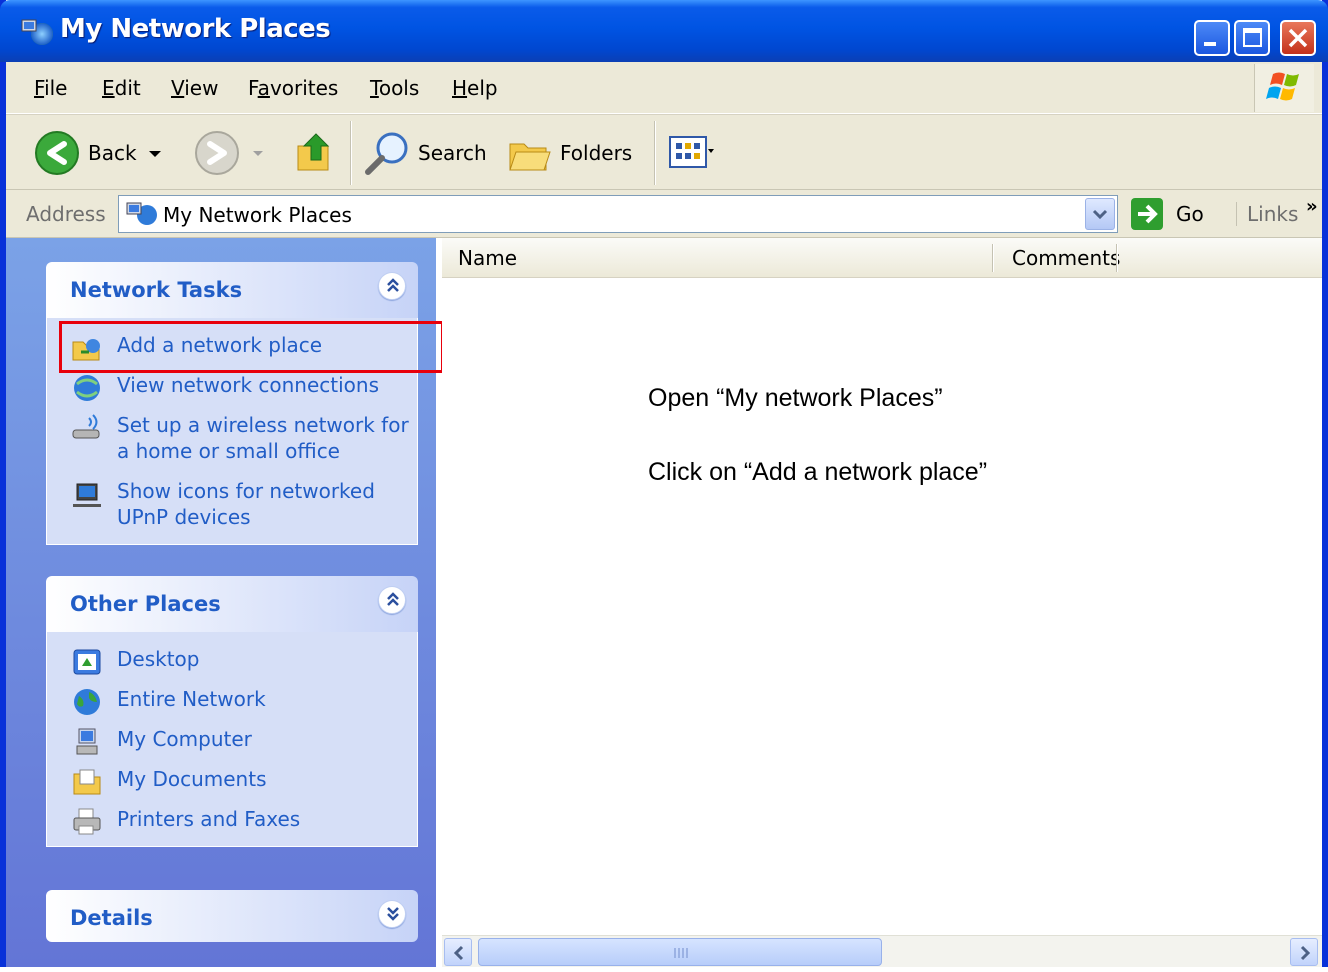 The height and width of the screenshot is (972, 1328). Describe the element at coordinates (192, 779) in the screenshot. I see `place-label: My Documents` at that location.